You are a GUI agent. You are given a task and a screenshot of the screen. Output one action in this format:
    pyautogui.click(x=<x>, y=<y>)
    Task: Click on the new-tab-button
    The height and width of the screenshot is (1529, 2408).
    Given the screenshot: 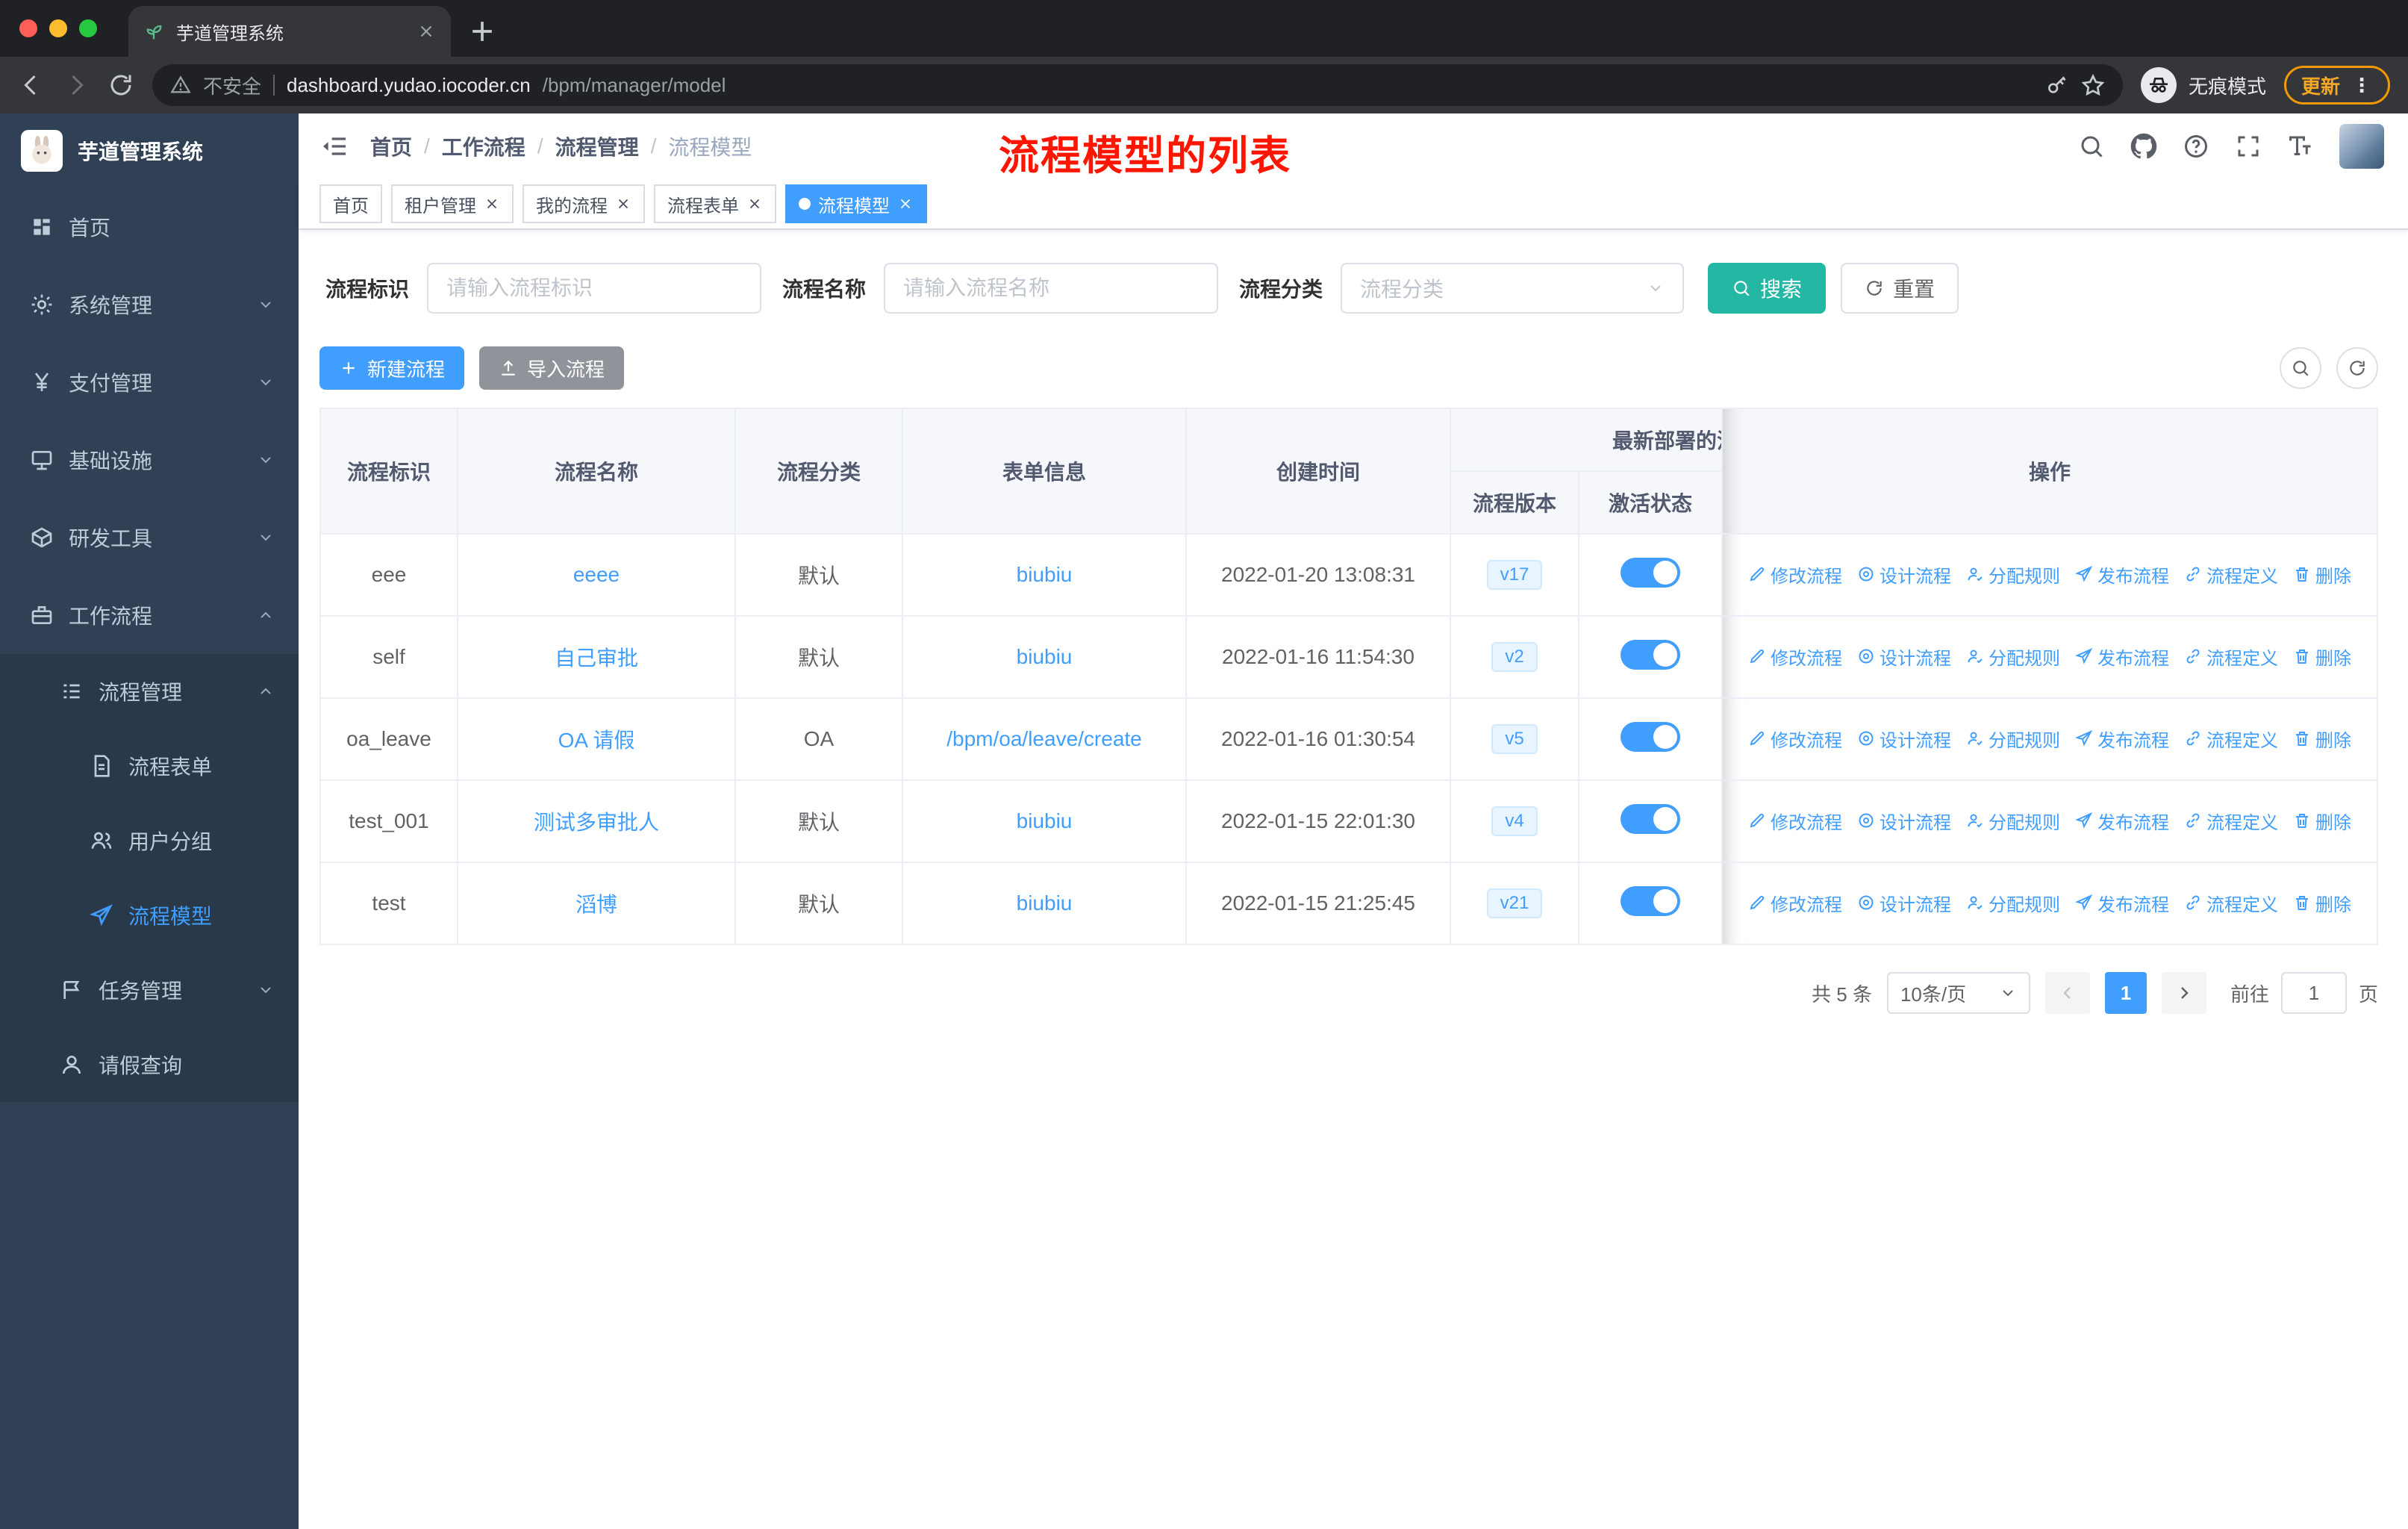 What is the action you would take?
    pyautogui.click(x=482, y=32)
    